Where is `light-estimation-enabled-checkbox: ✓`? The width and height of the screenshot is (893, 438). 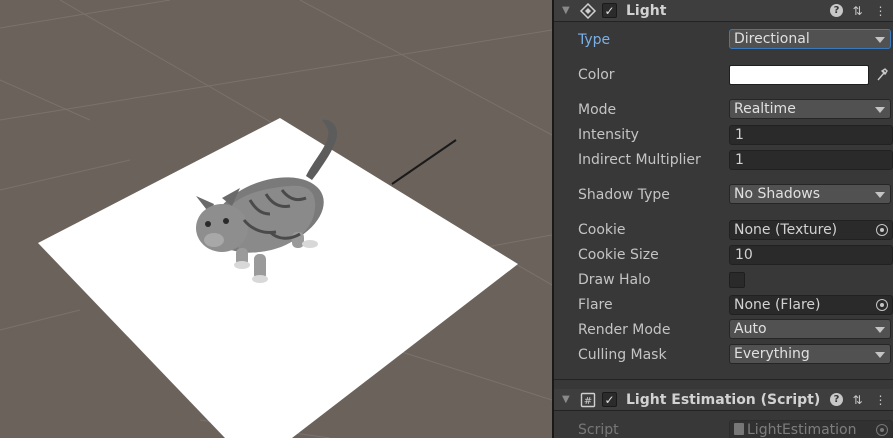 light-estimation-enabled-checkbox: ✓ is located at coordinates (609, 399).